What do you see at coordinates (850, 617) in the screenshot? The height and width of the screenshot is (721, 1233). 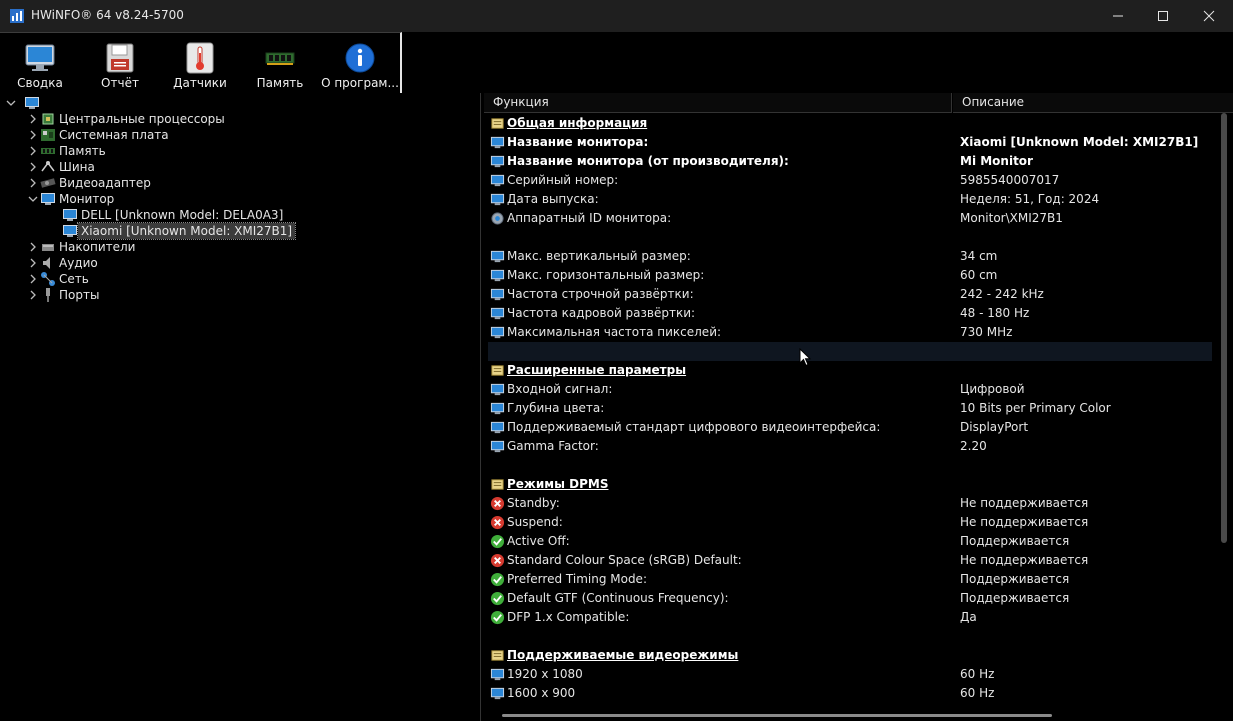 I see `detail-row: DFP 1.x Compatible: Да` at bounding box center [850, 617].